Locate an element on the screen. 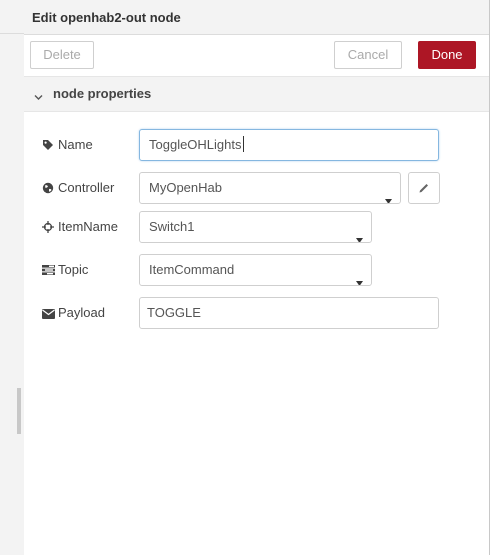  payload-row: Payload TOGGLE is located at coordinates (256, 313).